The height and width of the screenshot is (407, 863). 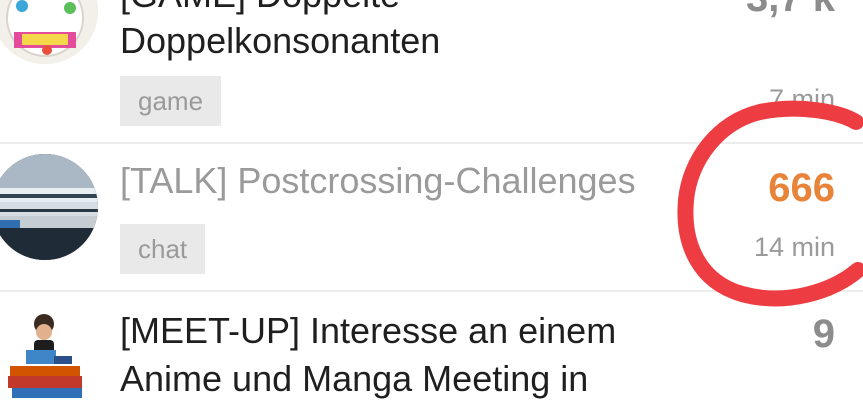 I want to click on reading-person-avatar-icon, so click(x=51, y=356).